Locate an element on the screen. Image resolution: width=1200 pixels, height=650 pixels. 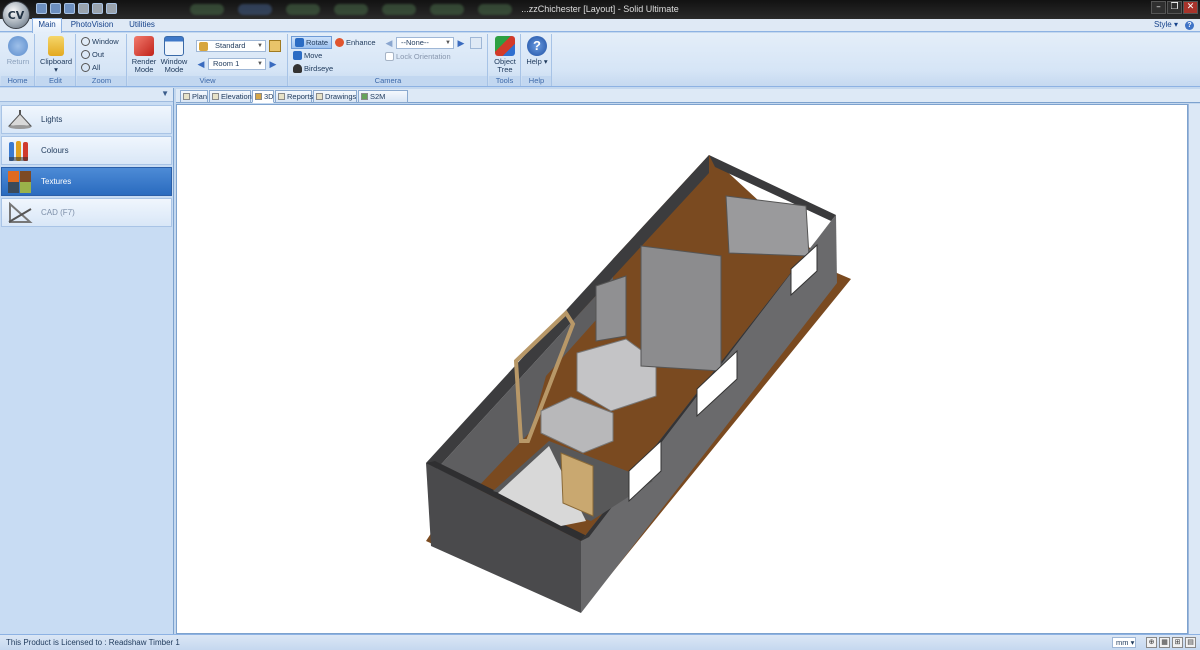
group-label-camera: Camera is located at coordinates (388, 81).